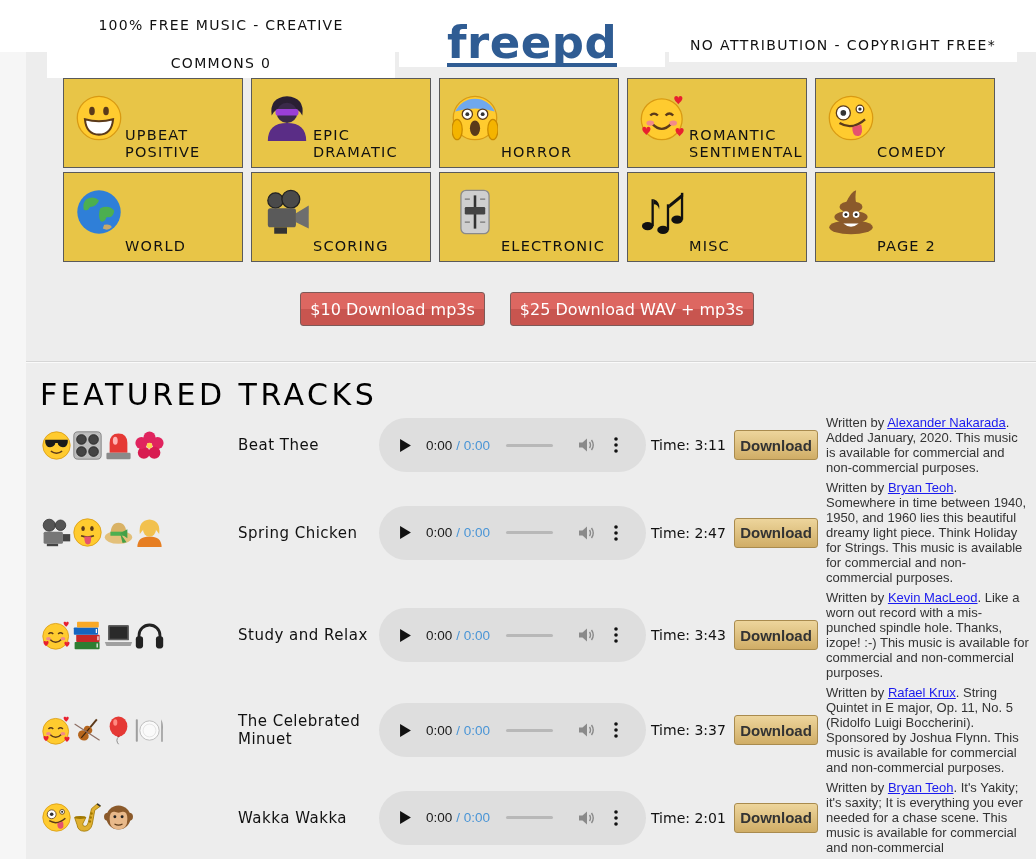 This screenshot has height=859, width=1036. What do you see at coordinates (689, 445) in the screenshot?
I see `track-duration: Time: 3:11` at bounding box center [689, 445].